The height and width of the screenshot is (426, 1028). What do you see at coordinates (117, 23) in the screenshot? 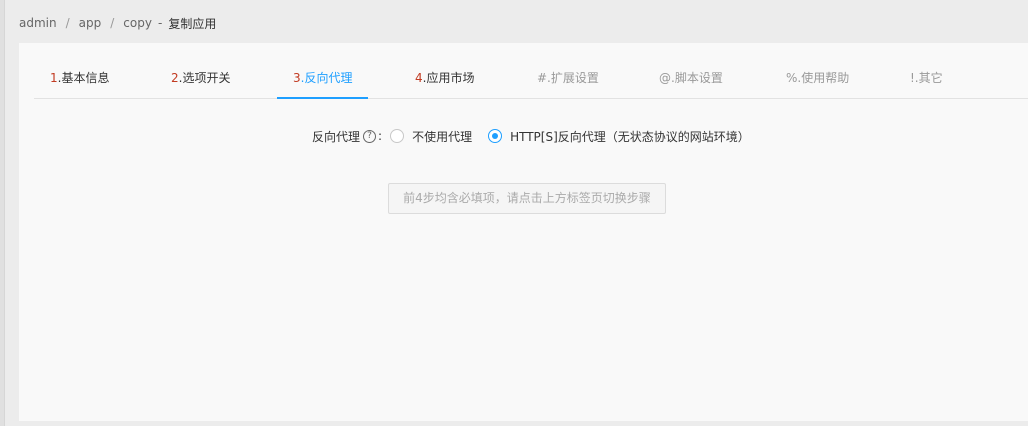
I see `breadcrumb: admin / app / copy - 复制应用` at bounding box center [117, 23].